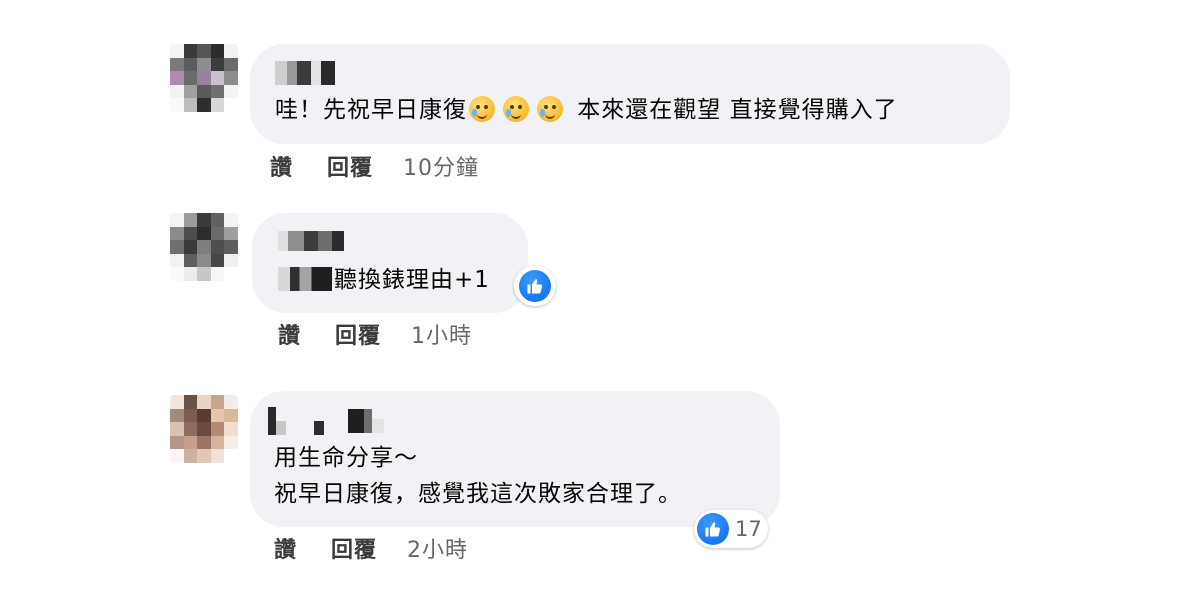 This screenshot has width=1200, height=603. Describe the element at coordinates (305, 279) in the screenshot. I see `redacted-text` at that location.